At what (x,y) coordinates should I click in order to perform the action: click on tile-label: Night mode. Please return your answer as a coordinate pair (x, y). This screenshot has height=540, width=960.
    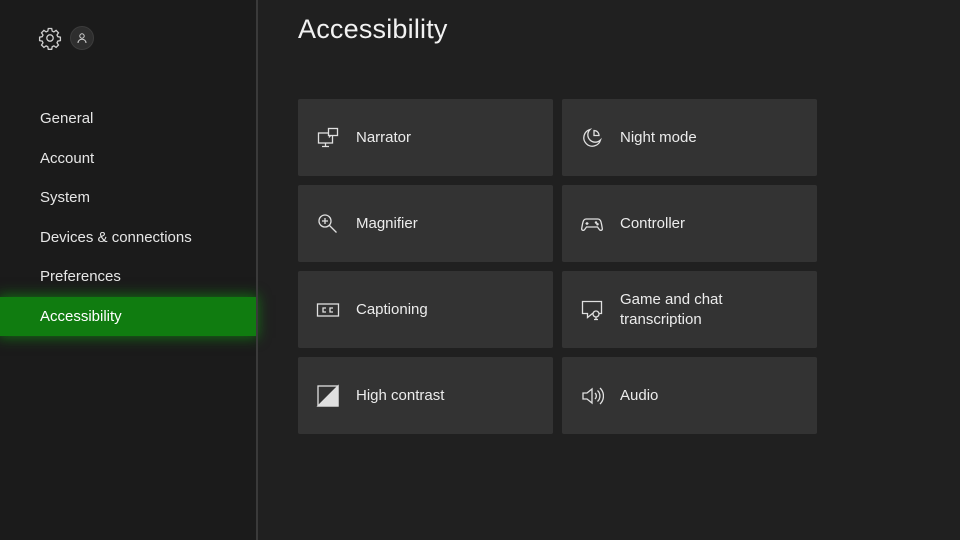
    Looking at the image, I should click on (658, 137).